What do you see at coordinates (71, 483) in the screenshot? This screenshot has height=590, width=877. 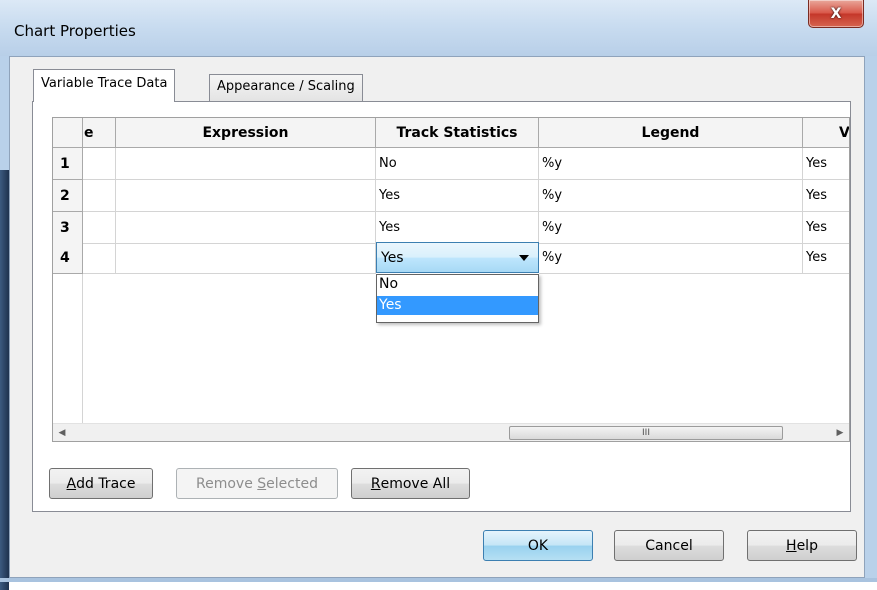 I see `button-label-mnemonic: A` at bounding box center [71, 483].